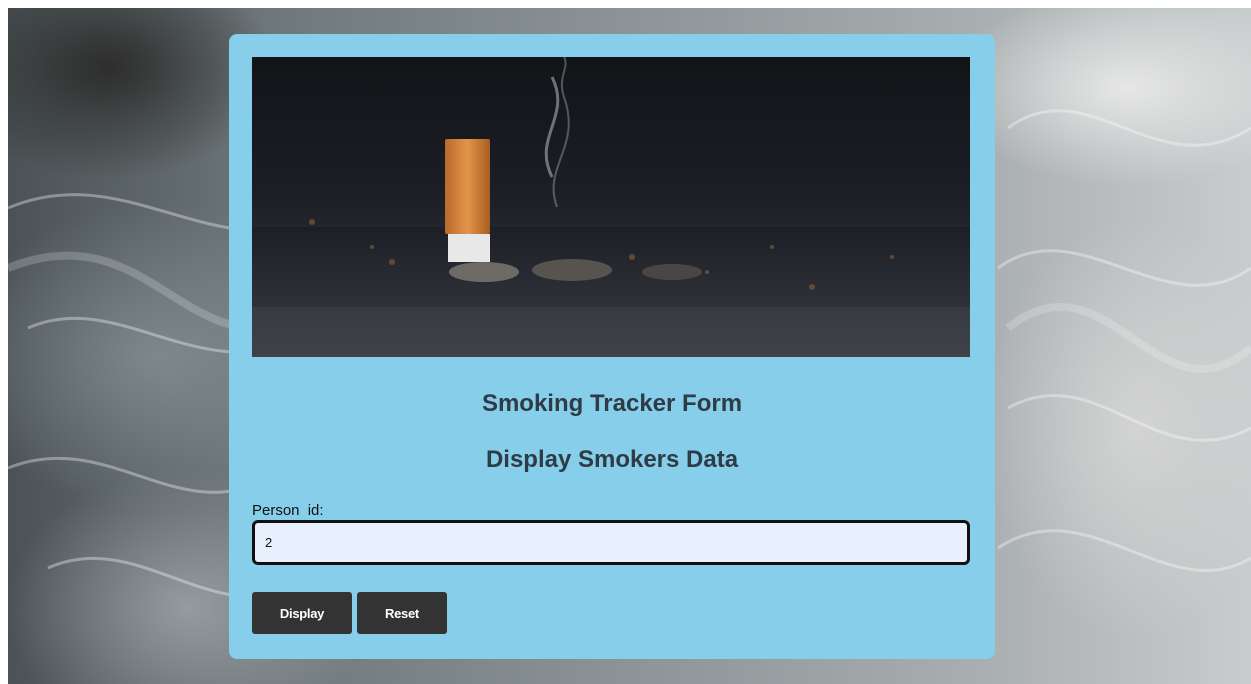 This screenshot has height=684, width=1251. What do you see at coordinates (612, 459) in the screenshot?
I see `page-subtitle: Display Smokers Data` at bounding box center [612, 459].